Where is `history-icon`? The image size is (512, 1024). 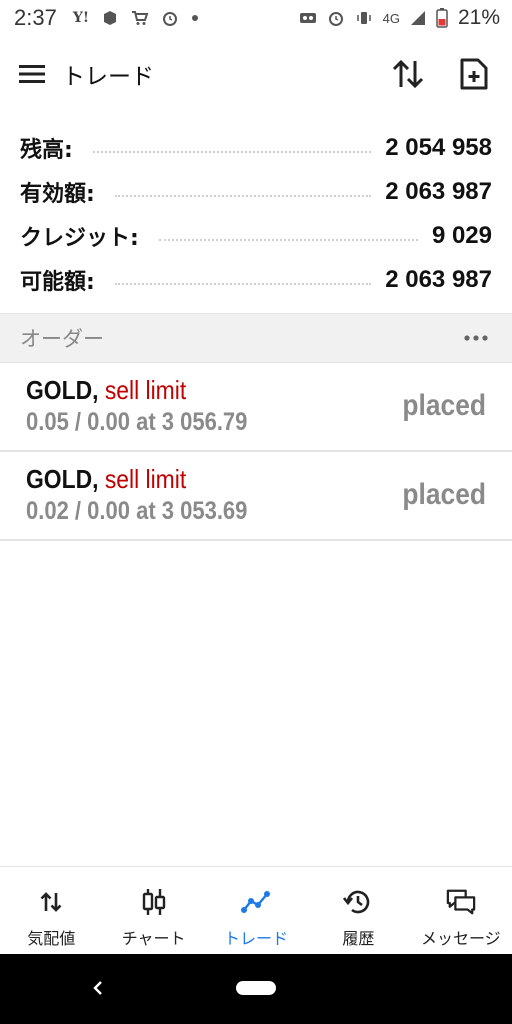 history-icon is located at coordinates (356, 902).